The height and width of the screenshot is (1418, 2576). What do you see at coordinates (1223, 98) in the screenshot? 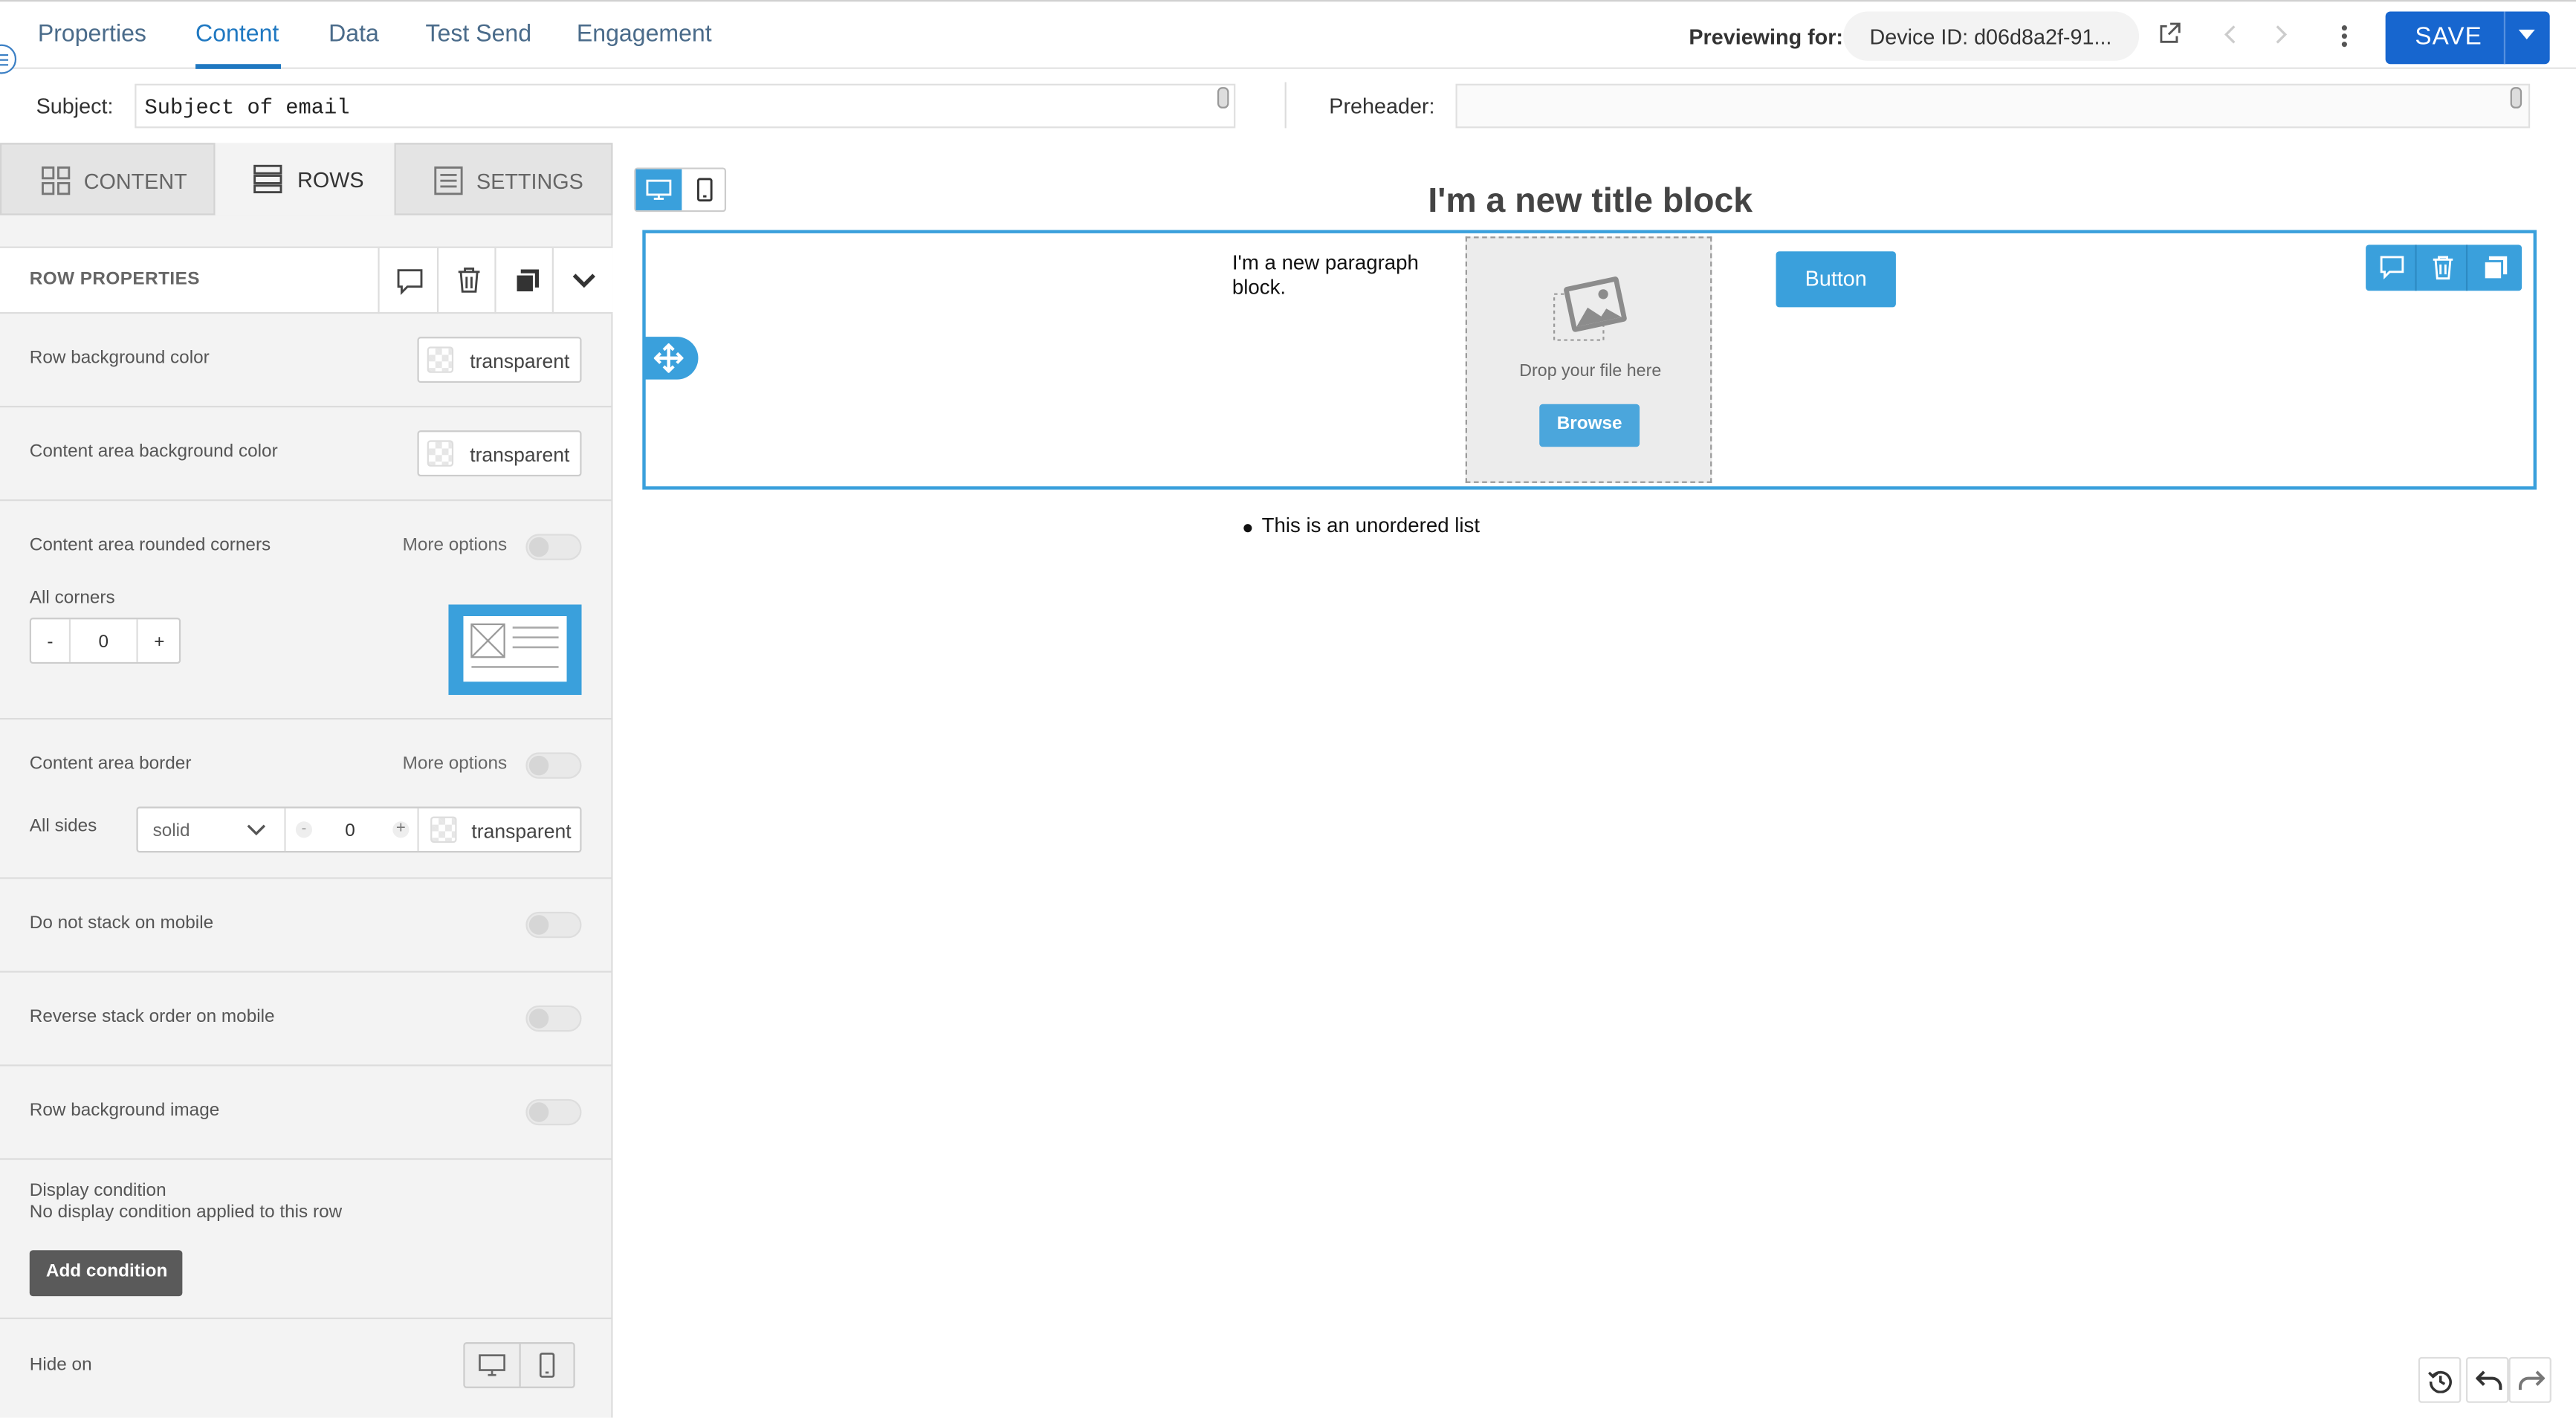
I see `subject-scrollbar` at bounding box center [1223, 98].